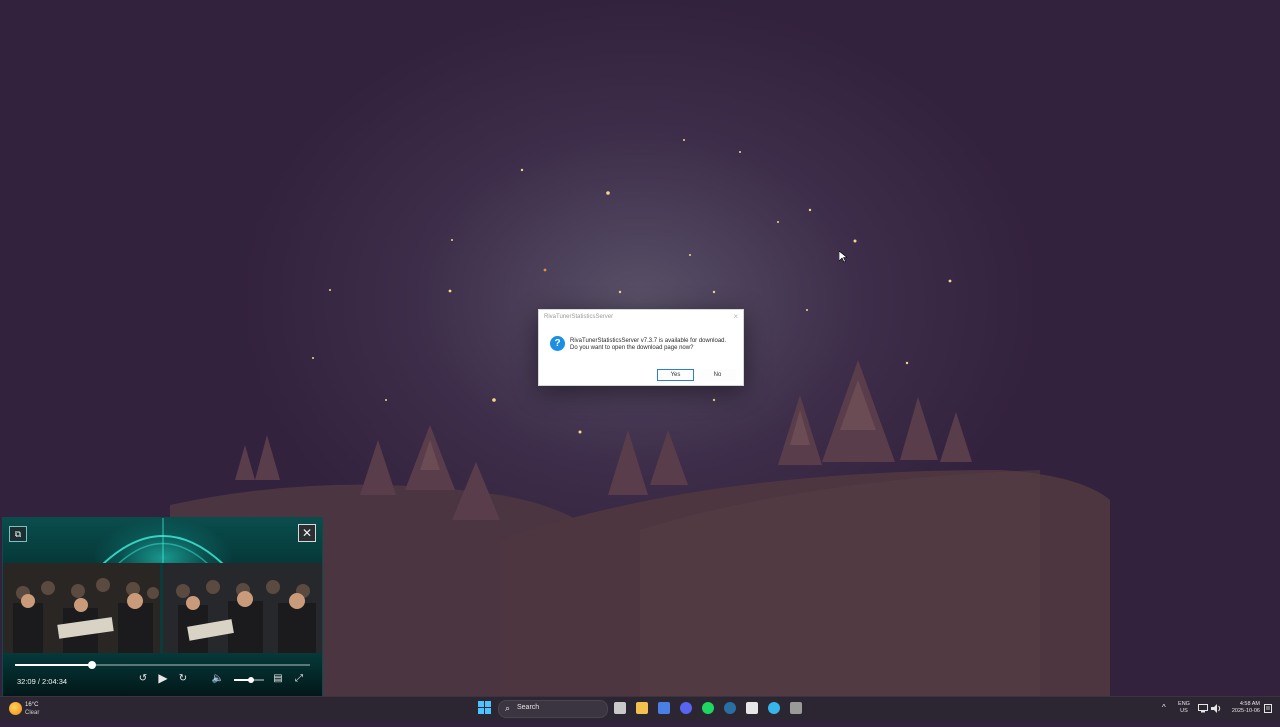  I want to click on volume-slider, so click(249, 680).